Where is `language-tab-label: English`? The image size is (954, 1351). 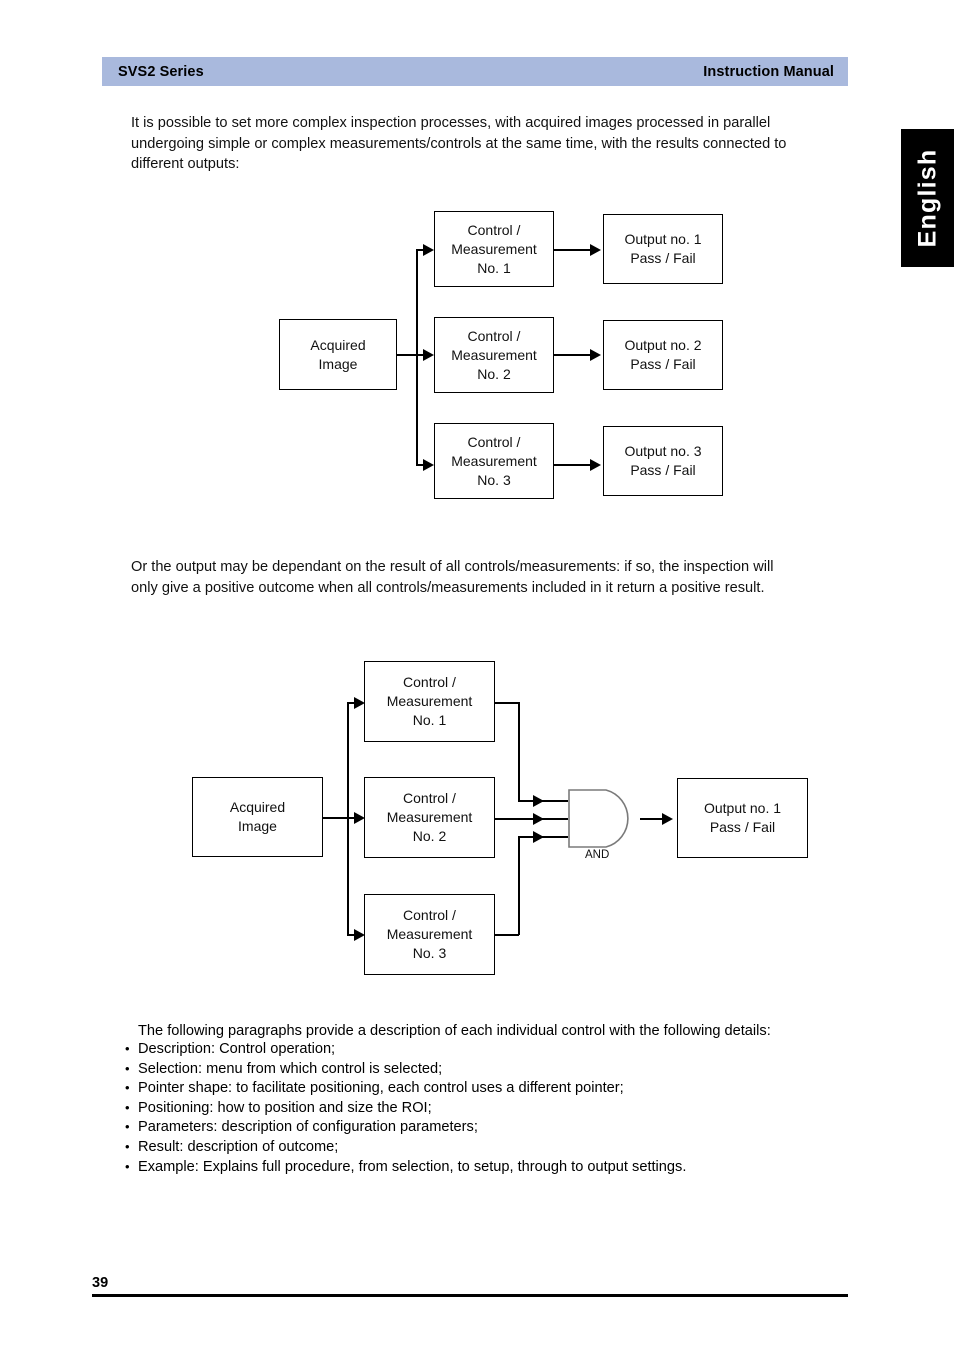 language-tab-label: English is located at coordinates (927, 198).